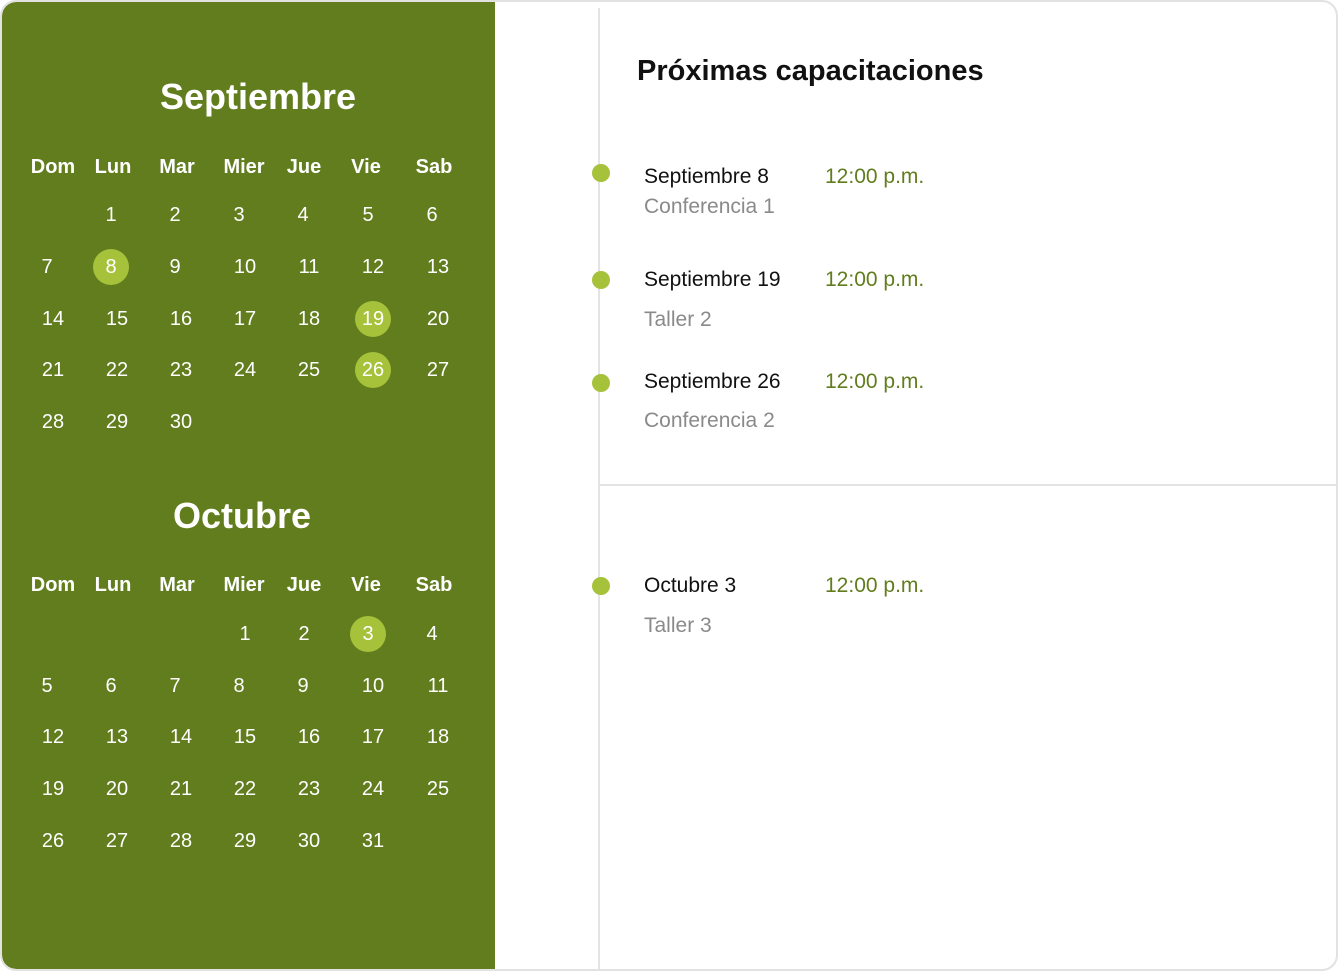 This screenshot has height=971, width=1338. I want to click on event-date: Septiembre 8, so click(706, 176).